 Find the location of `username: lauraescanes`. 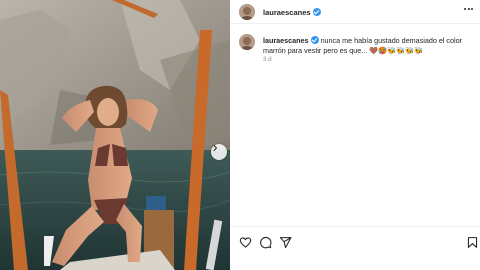

username: lauraescanes is located at coordinates (287, 12).